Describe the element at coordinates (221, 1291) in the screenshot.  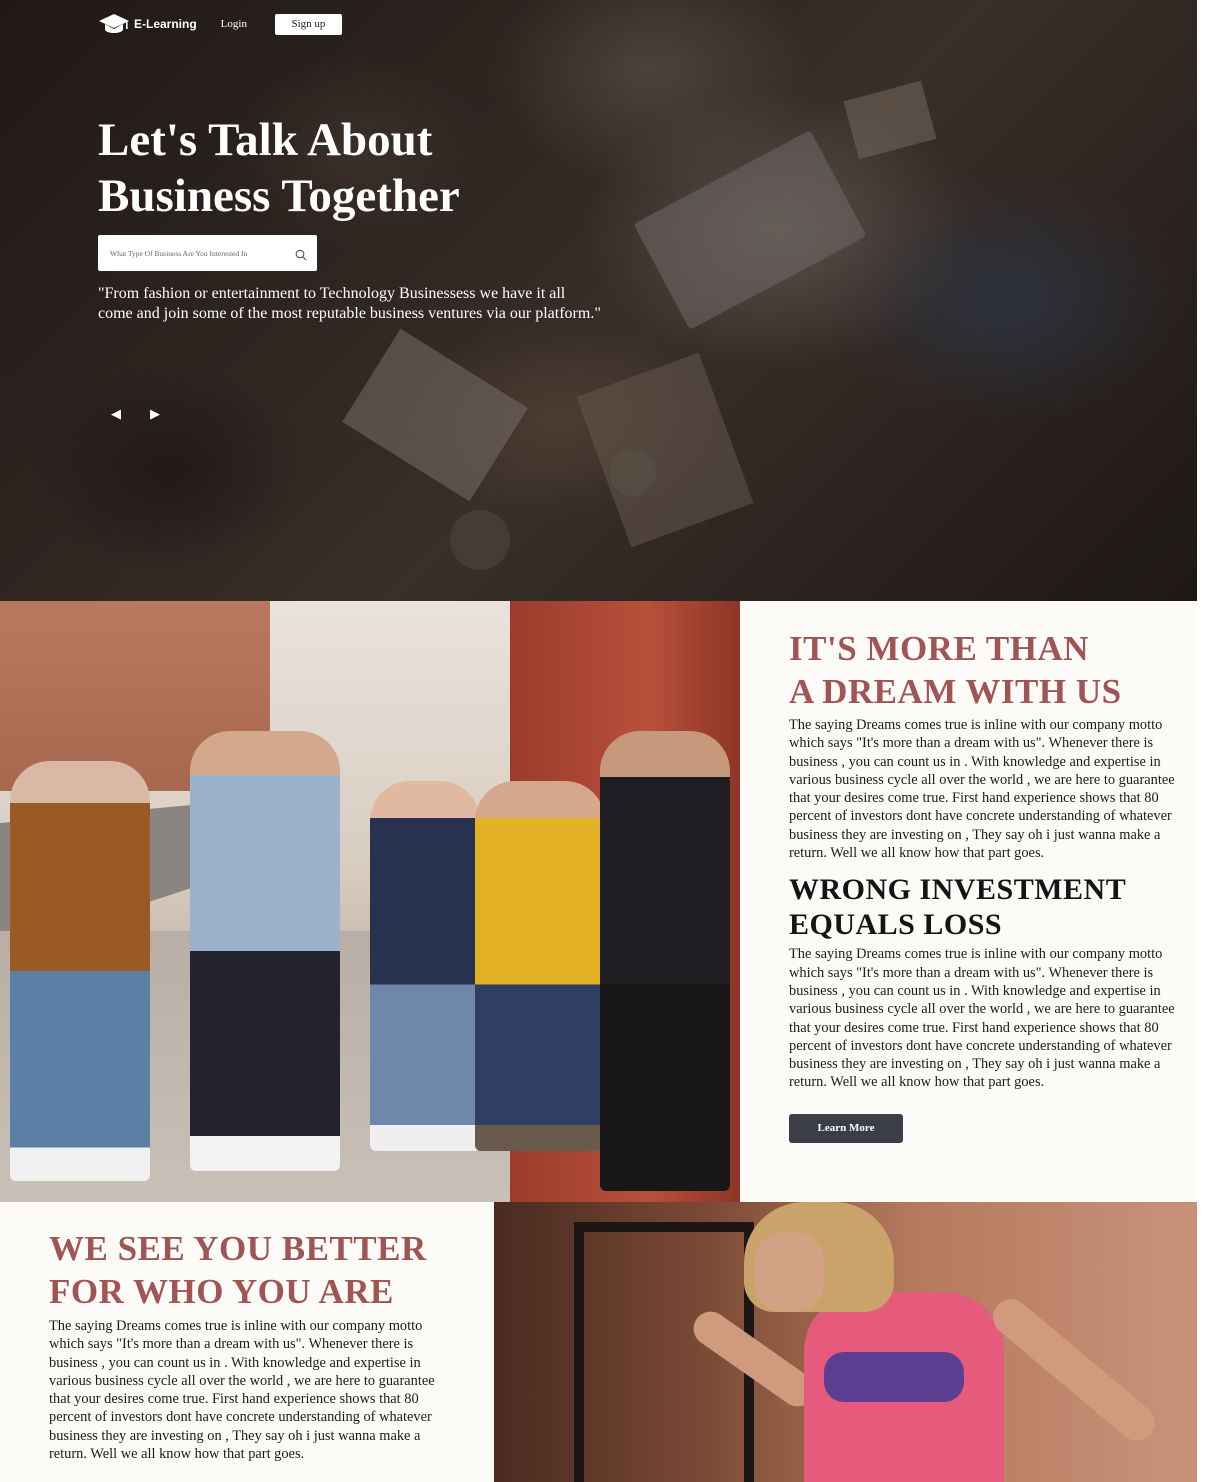
I see `better-heading-line-2: FOR WHO YOU ARE` at that location.